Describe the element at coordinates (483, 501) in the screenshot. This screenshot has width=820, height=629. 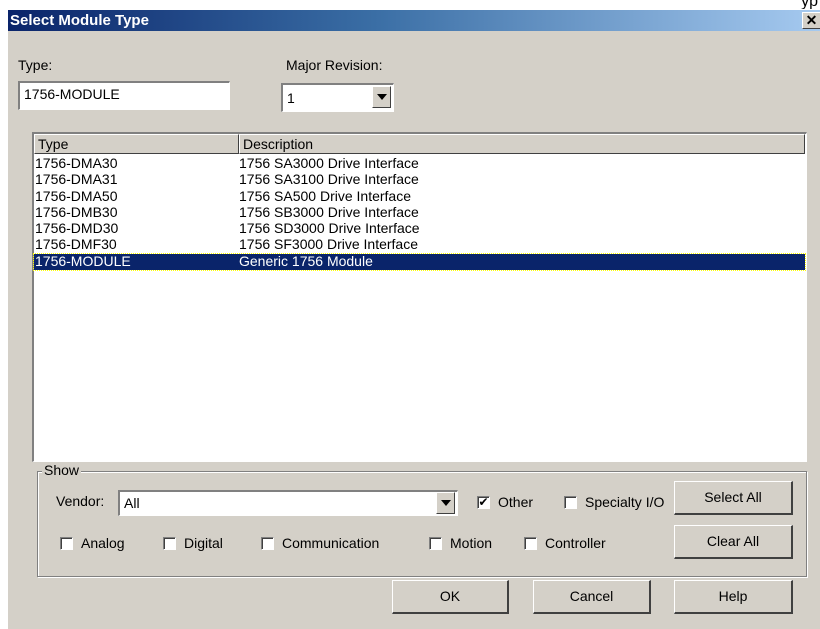
I see `check-icon: ✔` at that location.